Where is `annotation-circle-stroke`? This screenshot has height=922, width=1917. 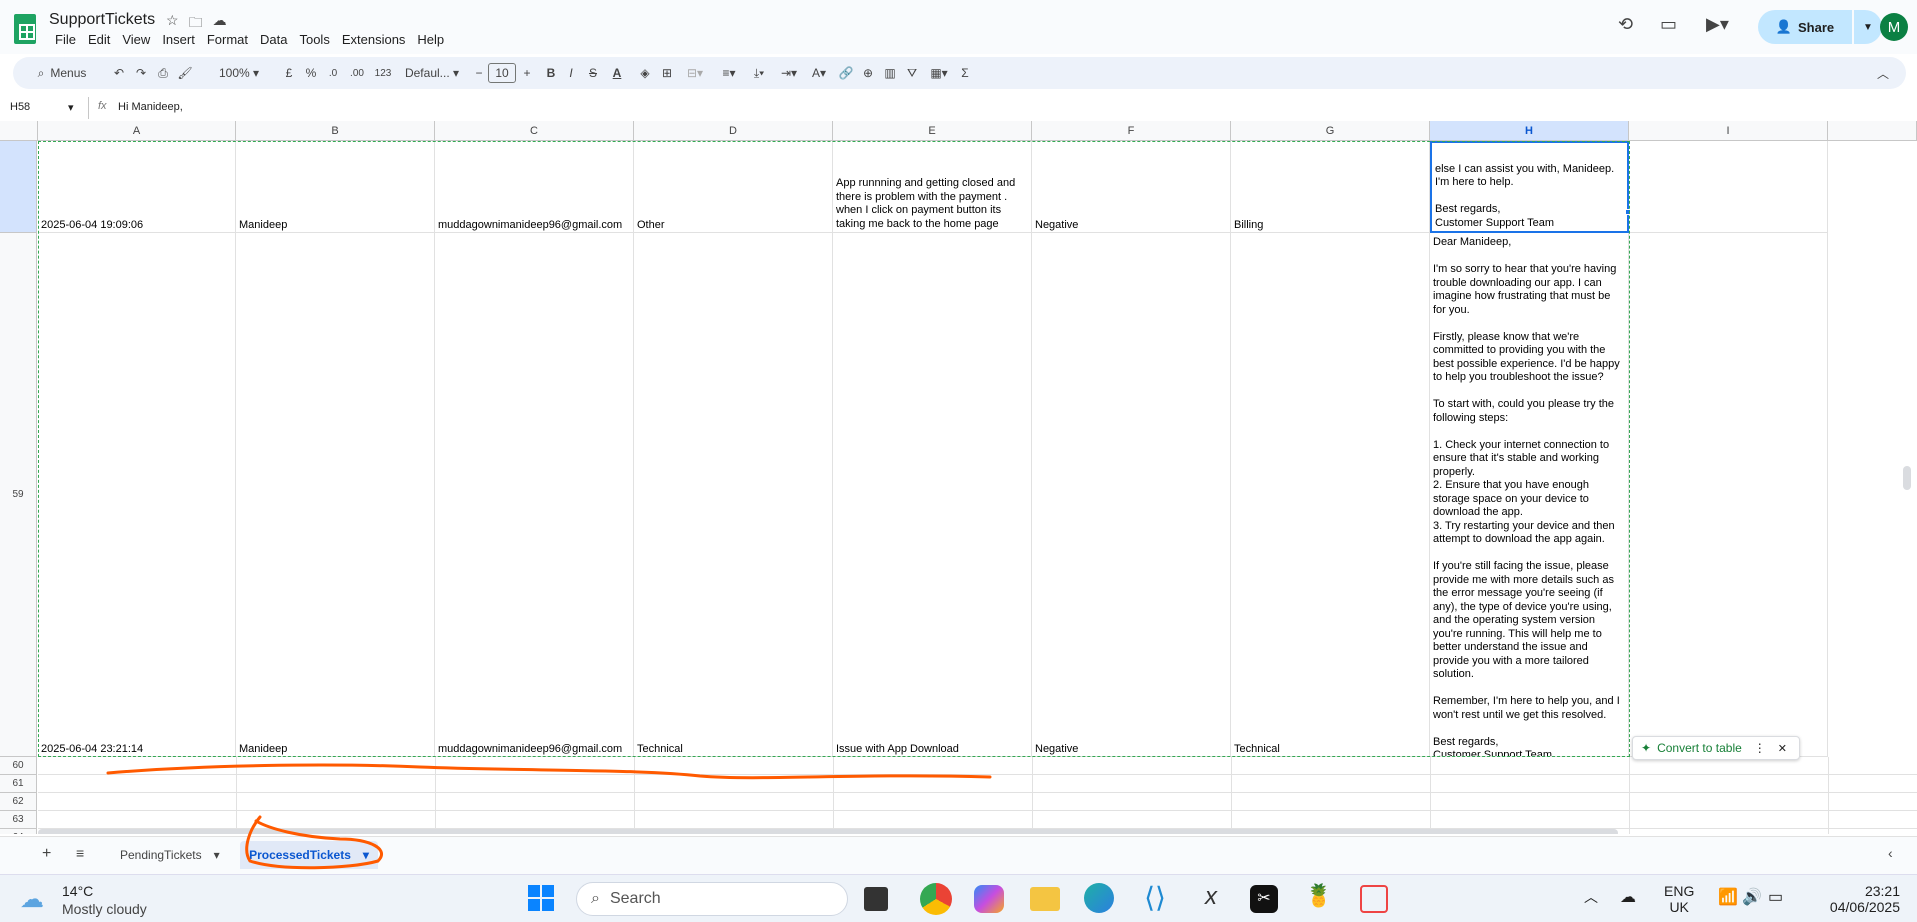
annotation-circle-stroke is located at coordinates (314, 842).